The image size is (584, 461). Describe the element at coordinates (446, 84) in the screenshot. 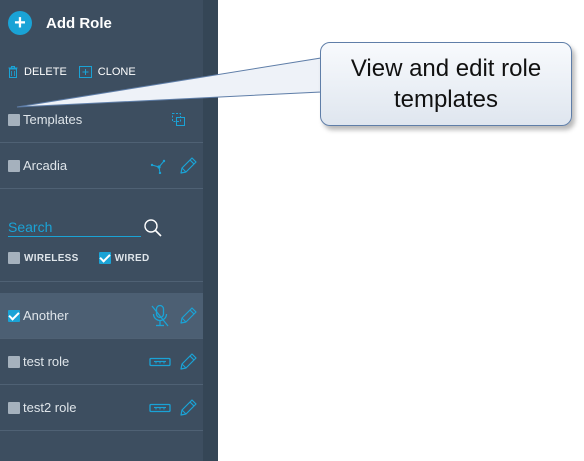

I see `callout: View and edit role templates` at that location.